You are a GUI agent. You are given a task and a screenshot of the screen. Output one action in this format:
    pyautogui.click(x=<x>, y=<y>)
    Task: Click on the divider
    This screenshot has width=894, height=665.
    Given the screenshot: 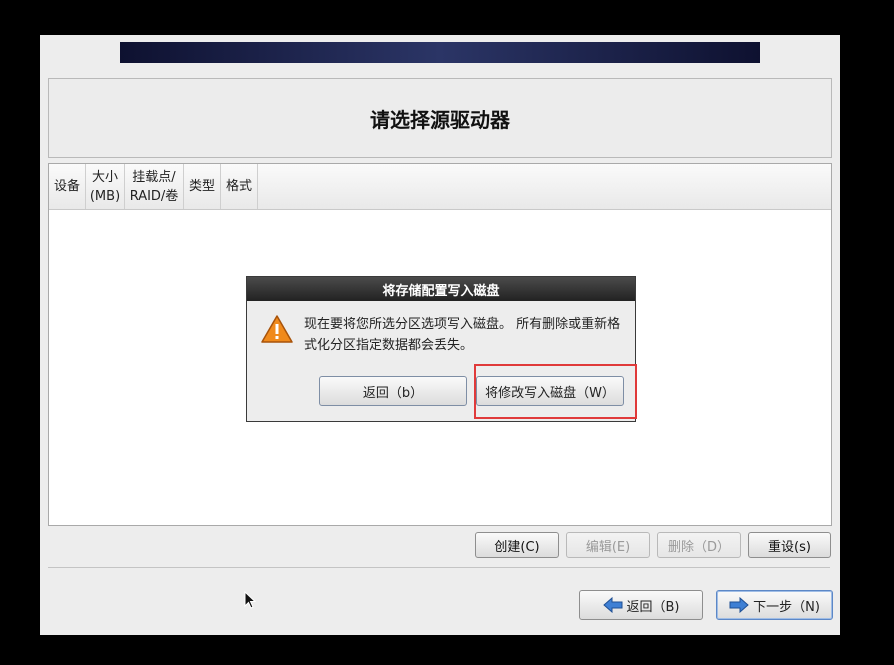 What is the action you would take?
    pyautogui.click(x=439, y=567)
    